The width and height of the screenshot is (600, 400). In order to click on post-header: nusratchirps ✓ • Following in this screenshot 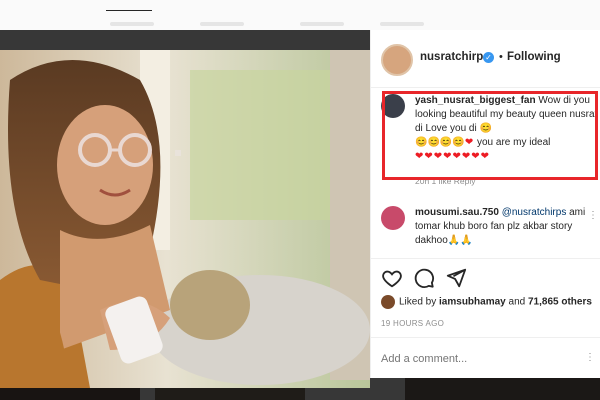, I will do `click(485, 59)`.